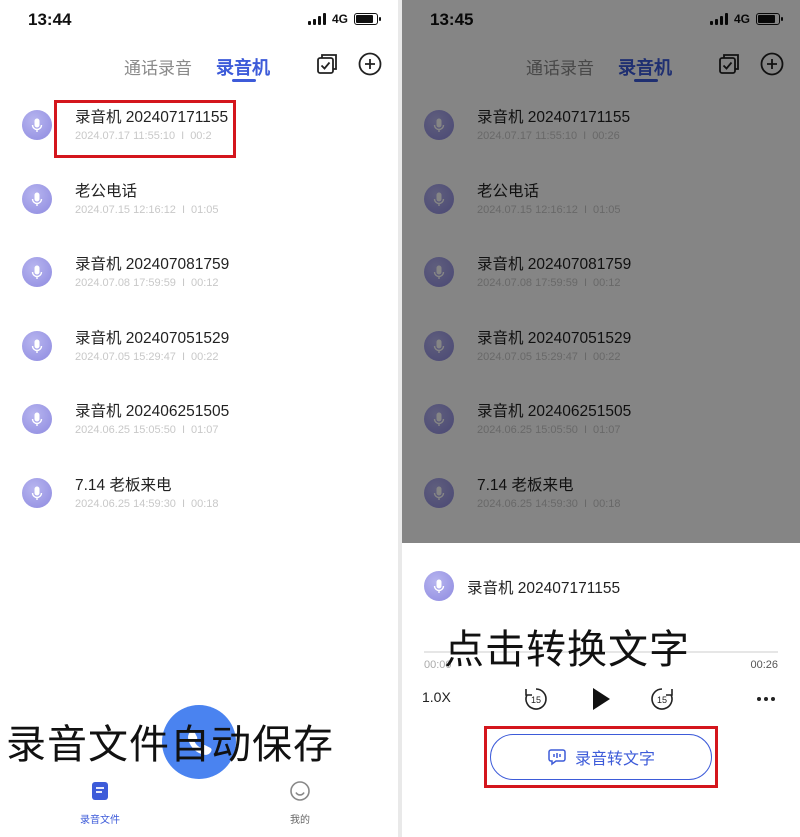 The width and height of the screenshot is (800, 837). I want to click on play-icon, so click(600, 699).